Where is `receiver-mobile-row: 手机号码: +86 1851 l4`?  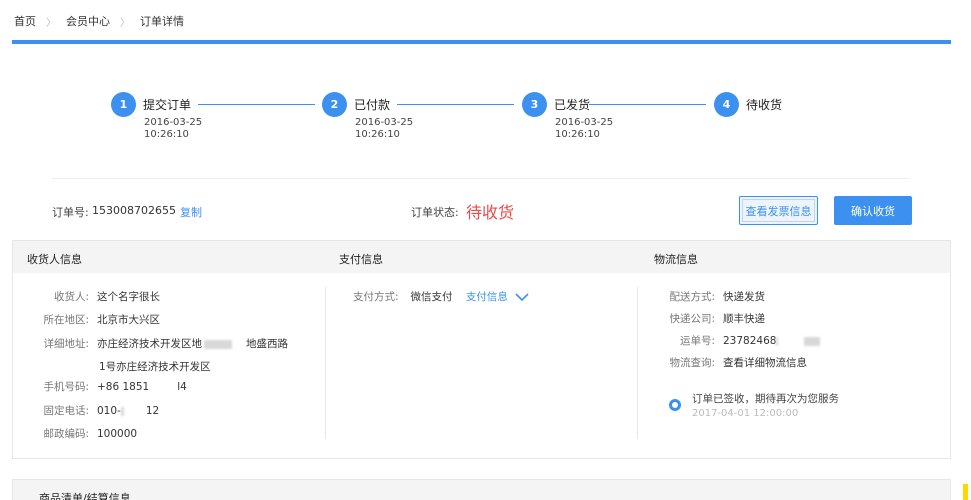
receiver-mobile-row: 手机号码: +86 1851 l4 is located at coordinates (115, 387).